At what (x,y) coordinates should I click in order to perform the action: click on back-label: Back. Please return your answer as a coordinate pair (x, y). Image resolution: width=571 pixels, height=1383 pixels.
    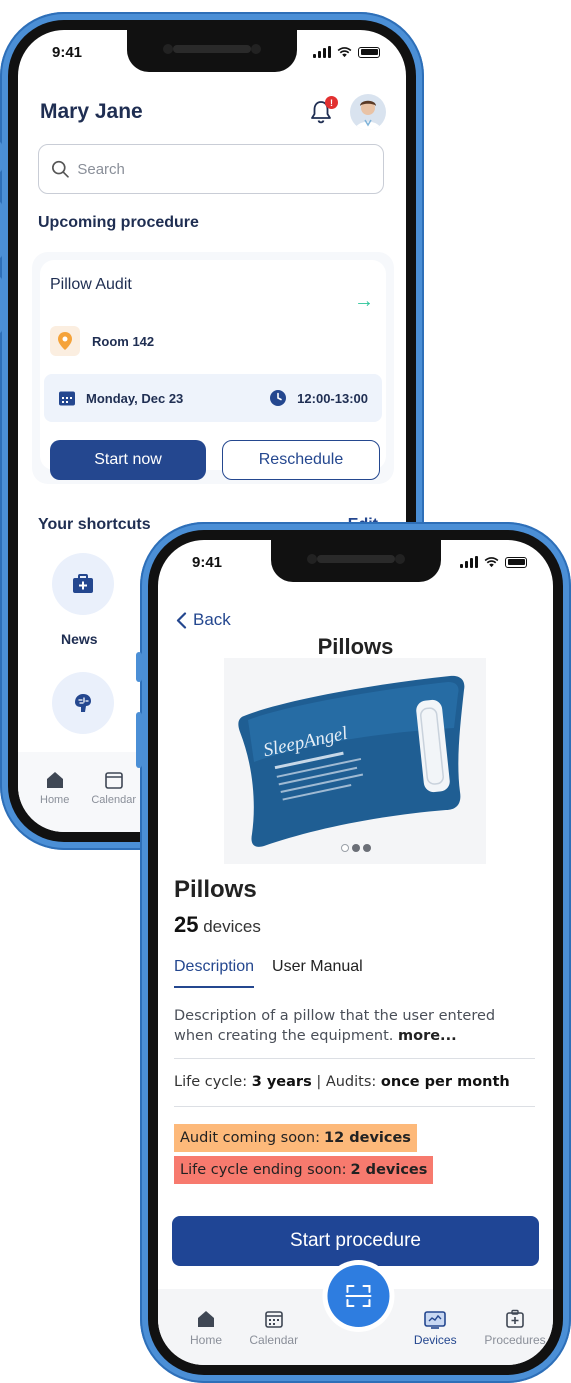
    Looking at the image, I should click on (212, 619).